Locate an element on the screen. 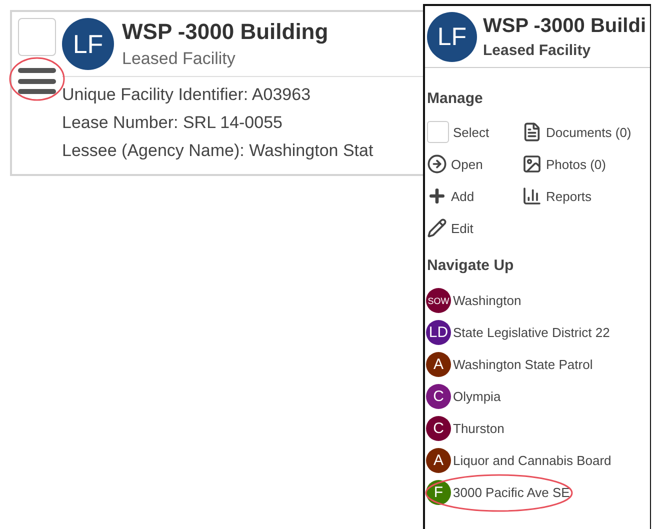 Image resolution: width=657 pixels, height=529 pixels. navigate-label: Washington State Patrol is located at coordinates (523, 364).